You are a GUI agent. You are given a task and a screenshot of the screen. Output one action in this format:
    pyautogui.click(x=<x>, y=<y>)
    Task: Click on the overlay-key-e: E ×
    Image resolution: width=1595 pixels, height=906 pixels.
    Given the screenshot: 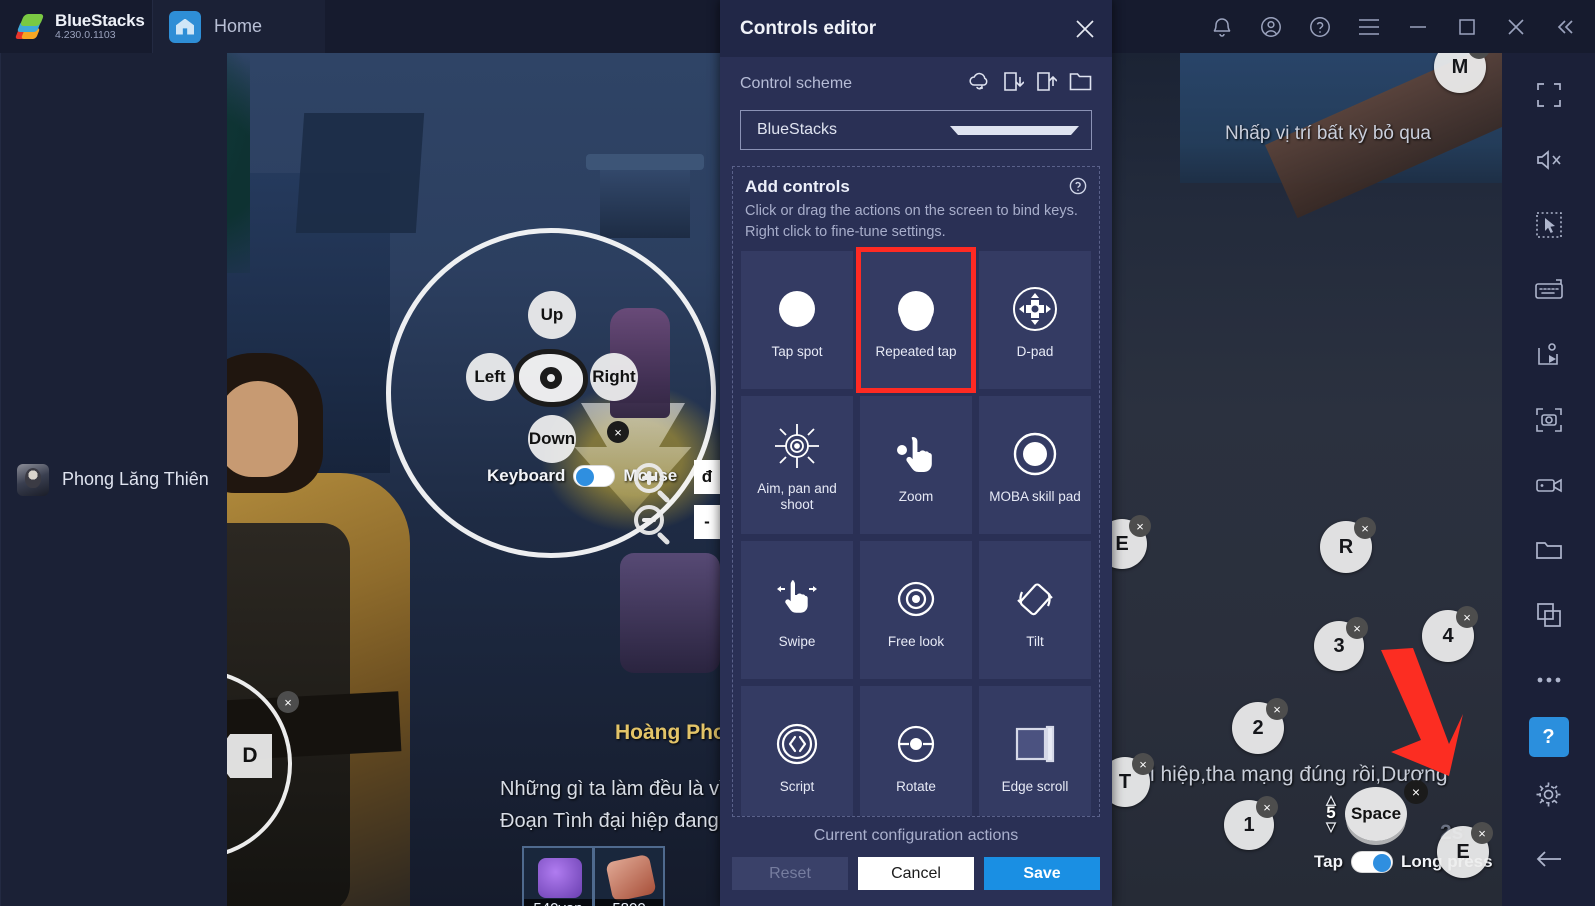 What is the action you would take?
    pyautogui.click(x=1465, y=850)
    